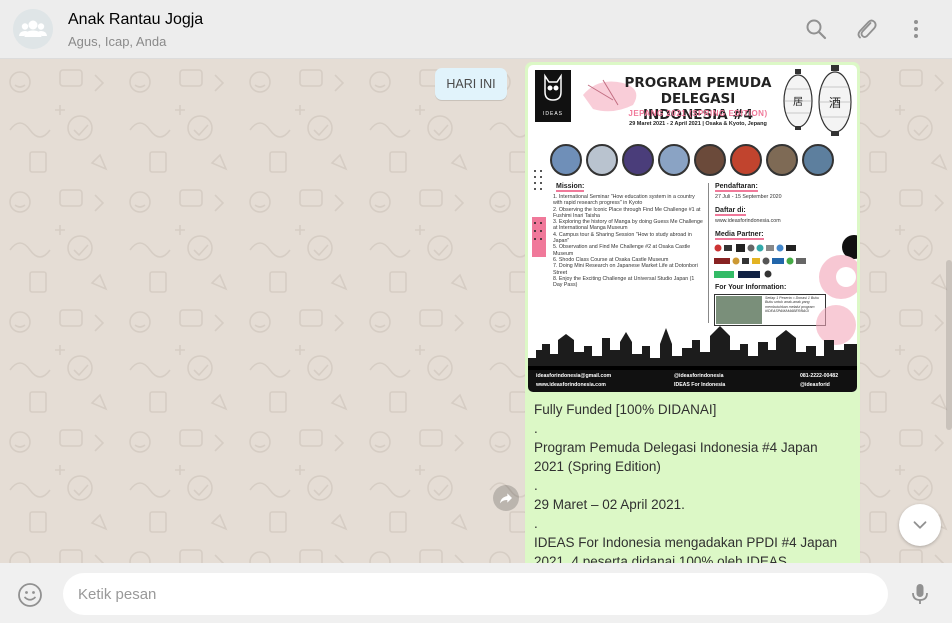 The image size is (952, 623). What do you see at coordinates (539, 213) in the screenshot?
I see `dots-decoration` at bounding box center [539, 213].